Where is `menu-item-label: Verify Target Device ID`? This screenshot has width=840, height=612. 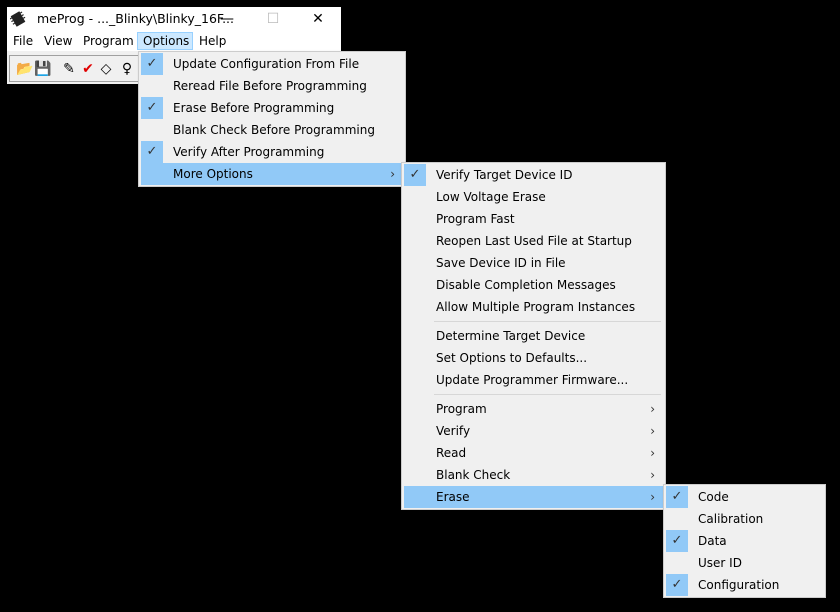 menu-item-label: Verify Target Device ID is located at coordinates (504, 175).